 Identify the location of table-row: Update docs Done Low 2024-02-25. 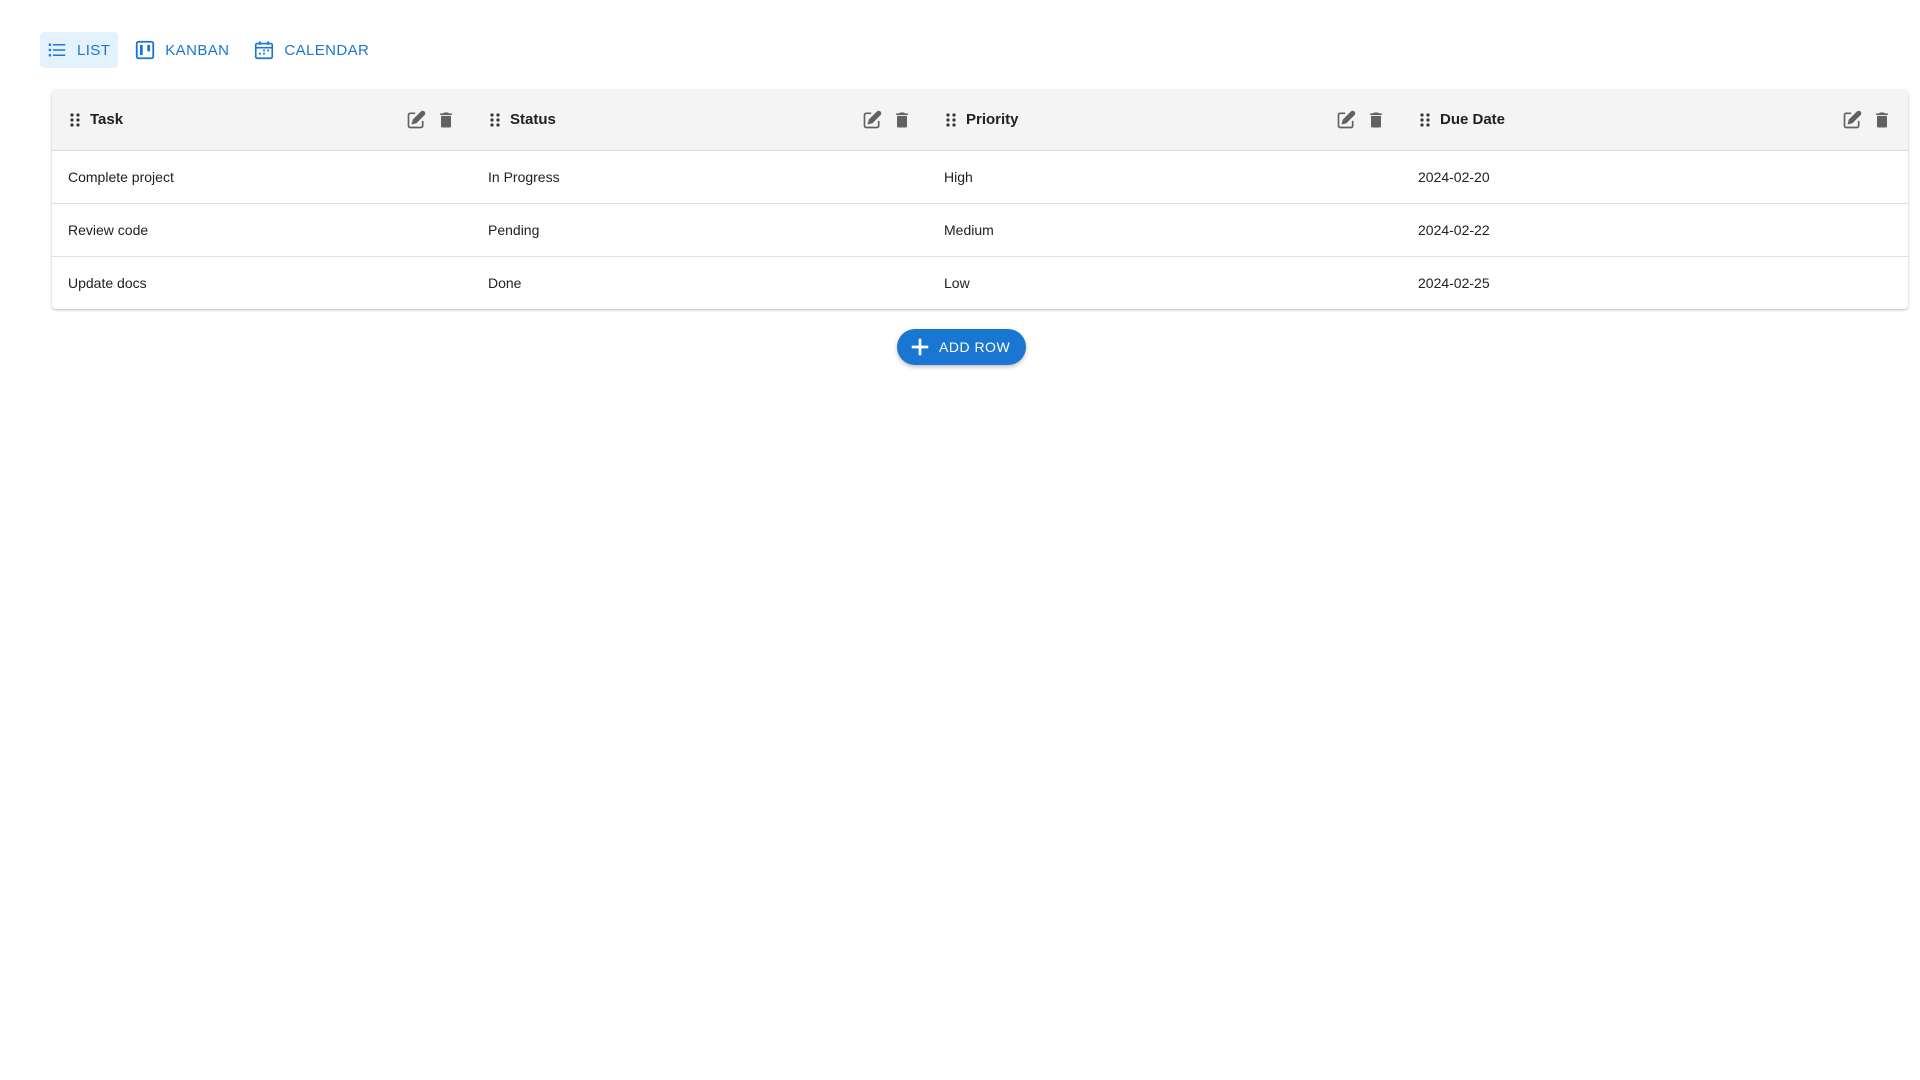
(980, 282).